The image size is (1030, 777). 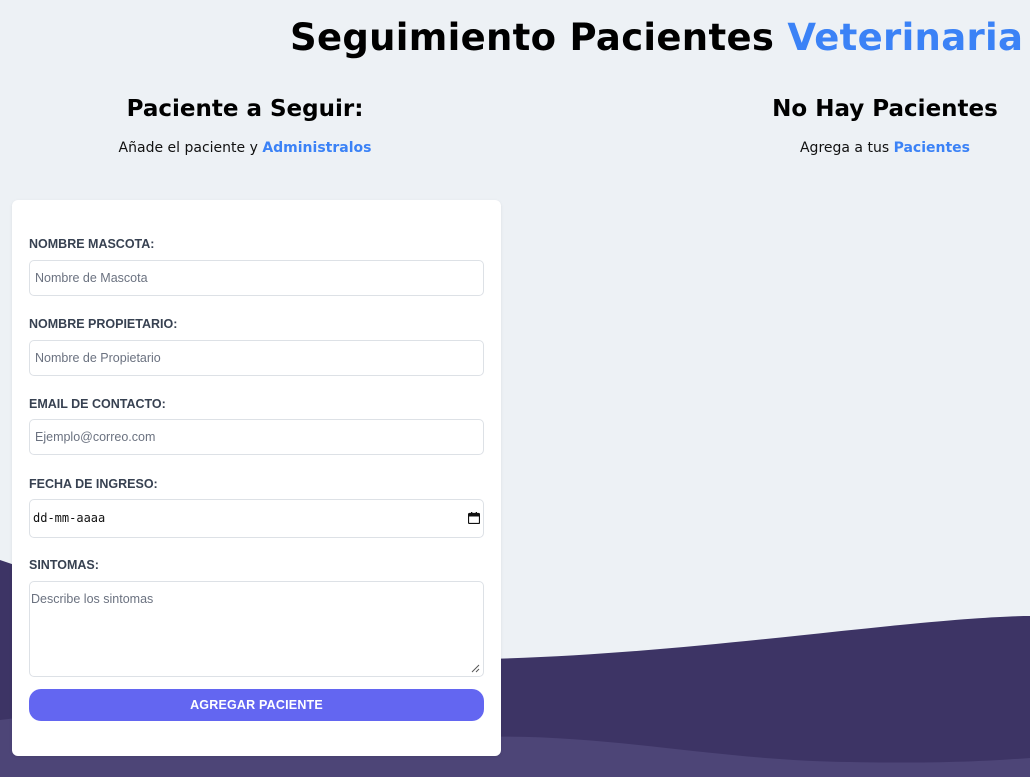 What do you see at coordinates (245, 109) in the screenshot?
I see `form-heading: Paciente a Seguir:` at bounding box center [245, 109].